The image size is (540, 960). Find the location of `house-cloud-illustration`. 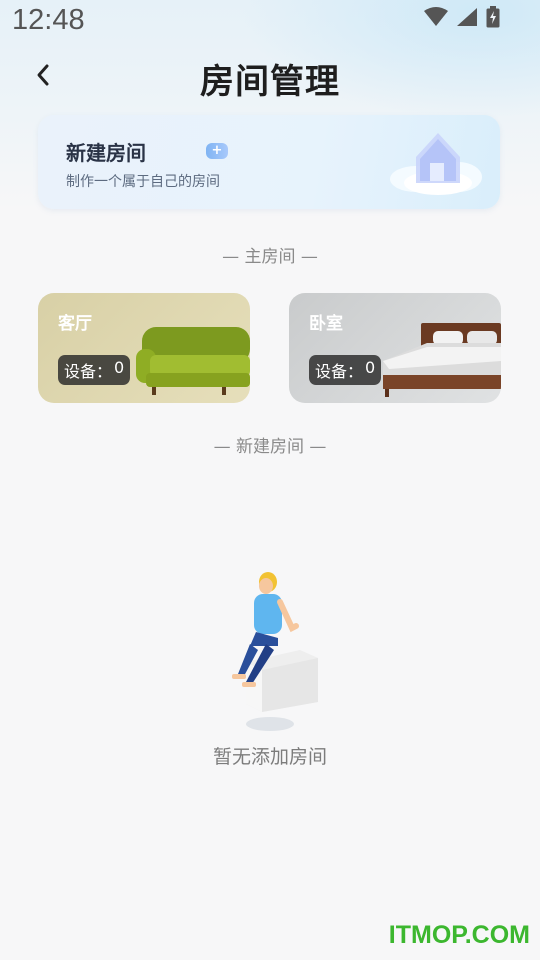

house-cloud-illustration is located at coordinates (436, 164).